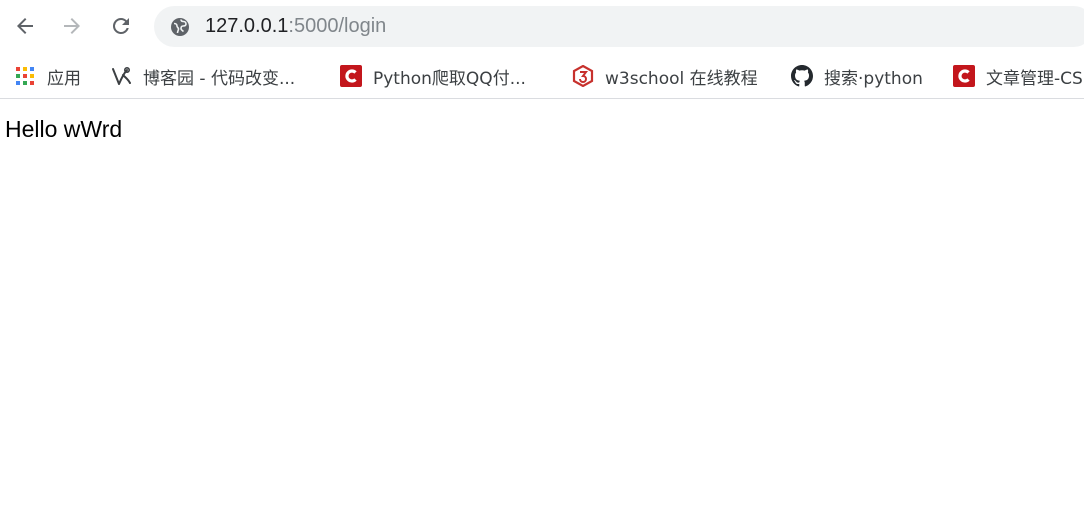 The width and height of the screenshot is (1084, 524). I want to click on bookmark-w3school: w3school 在线教程, so click(665, 76).